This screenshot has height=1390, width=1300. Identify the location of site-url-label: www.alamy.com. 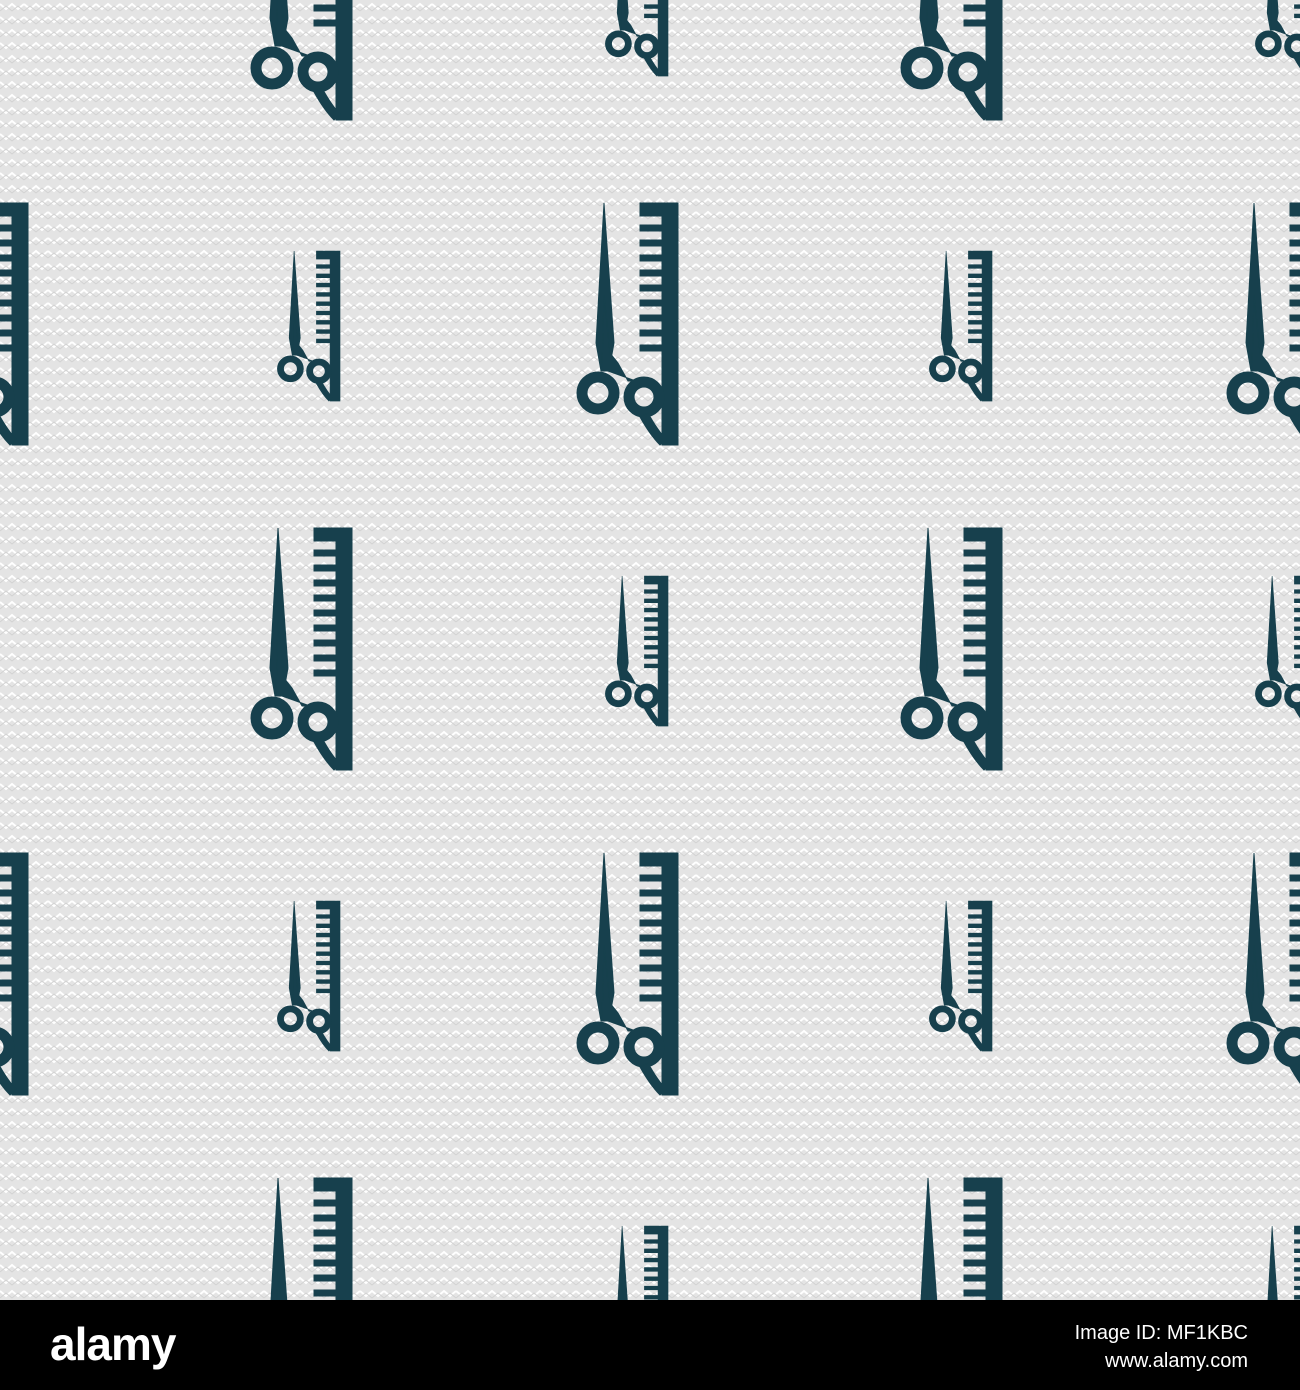
(1176, 1361).